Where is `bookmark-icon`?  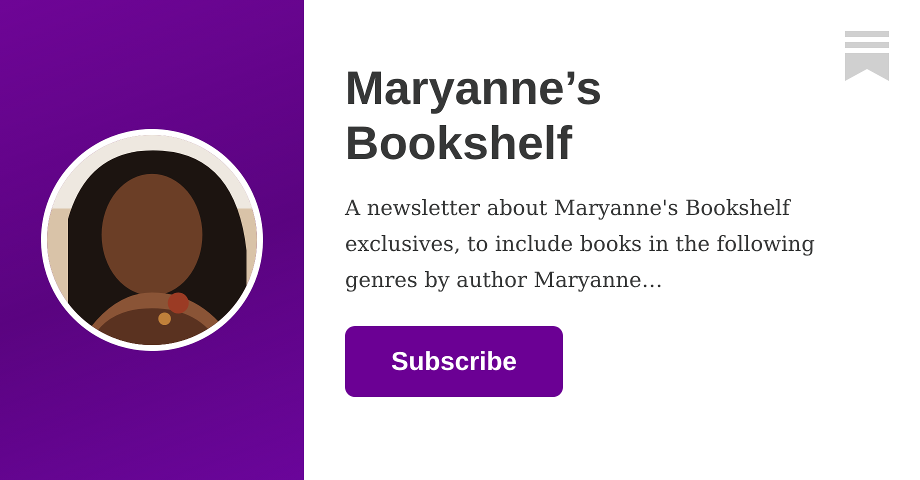 bookmark-icon is located at coordinates (867, 56).